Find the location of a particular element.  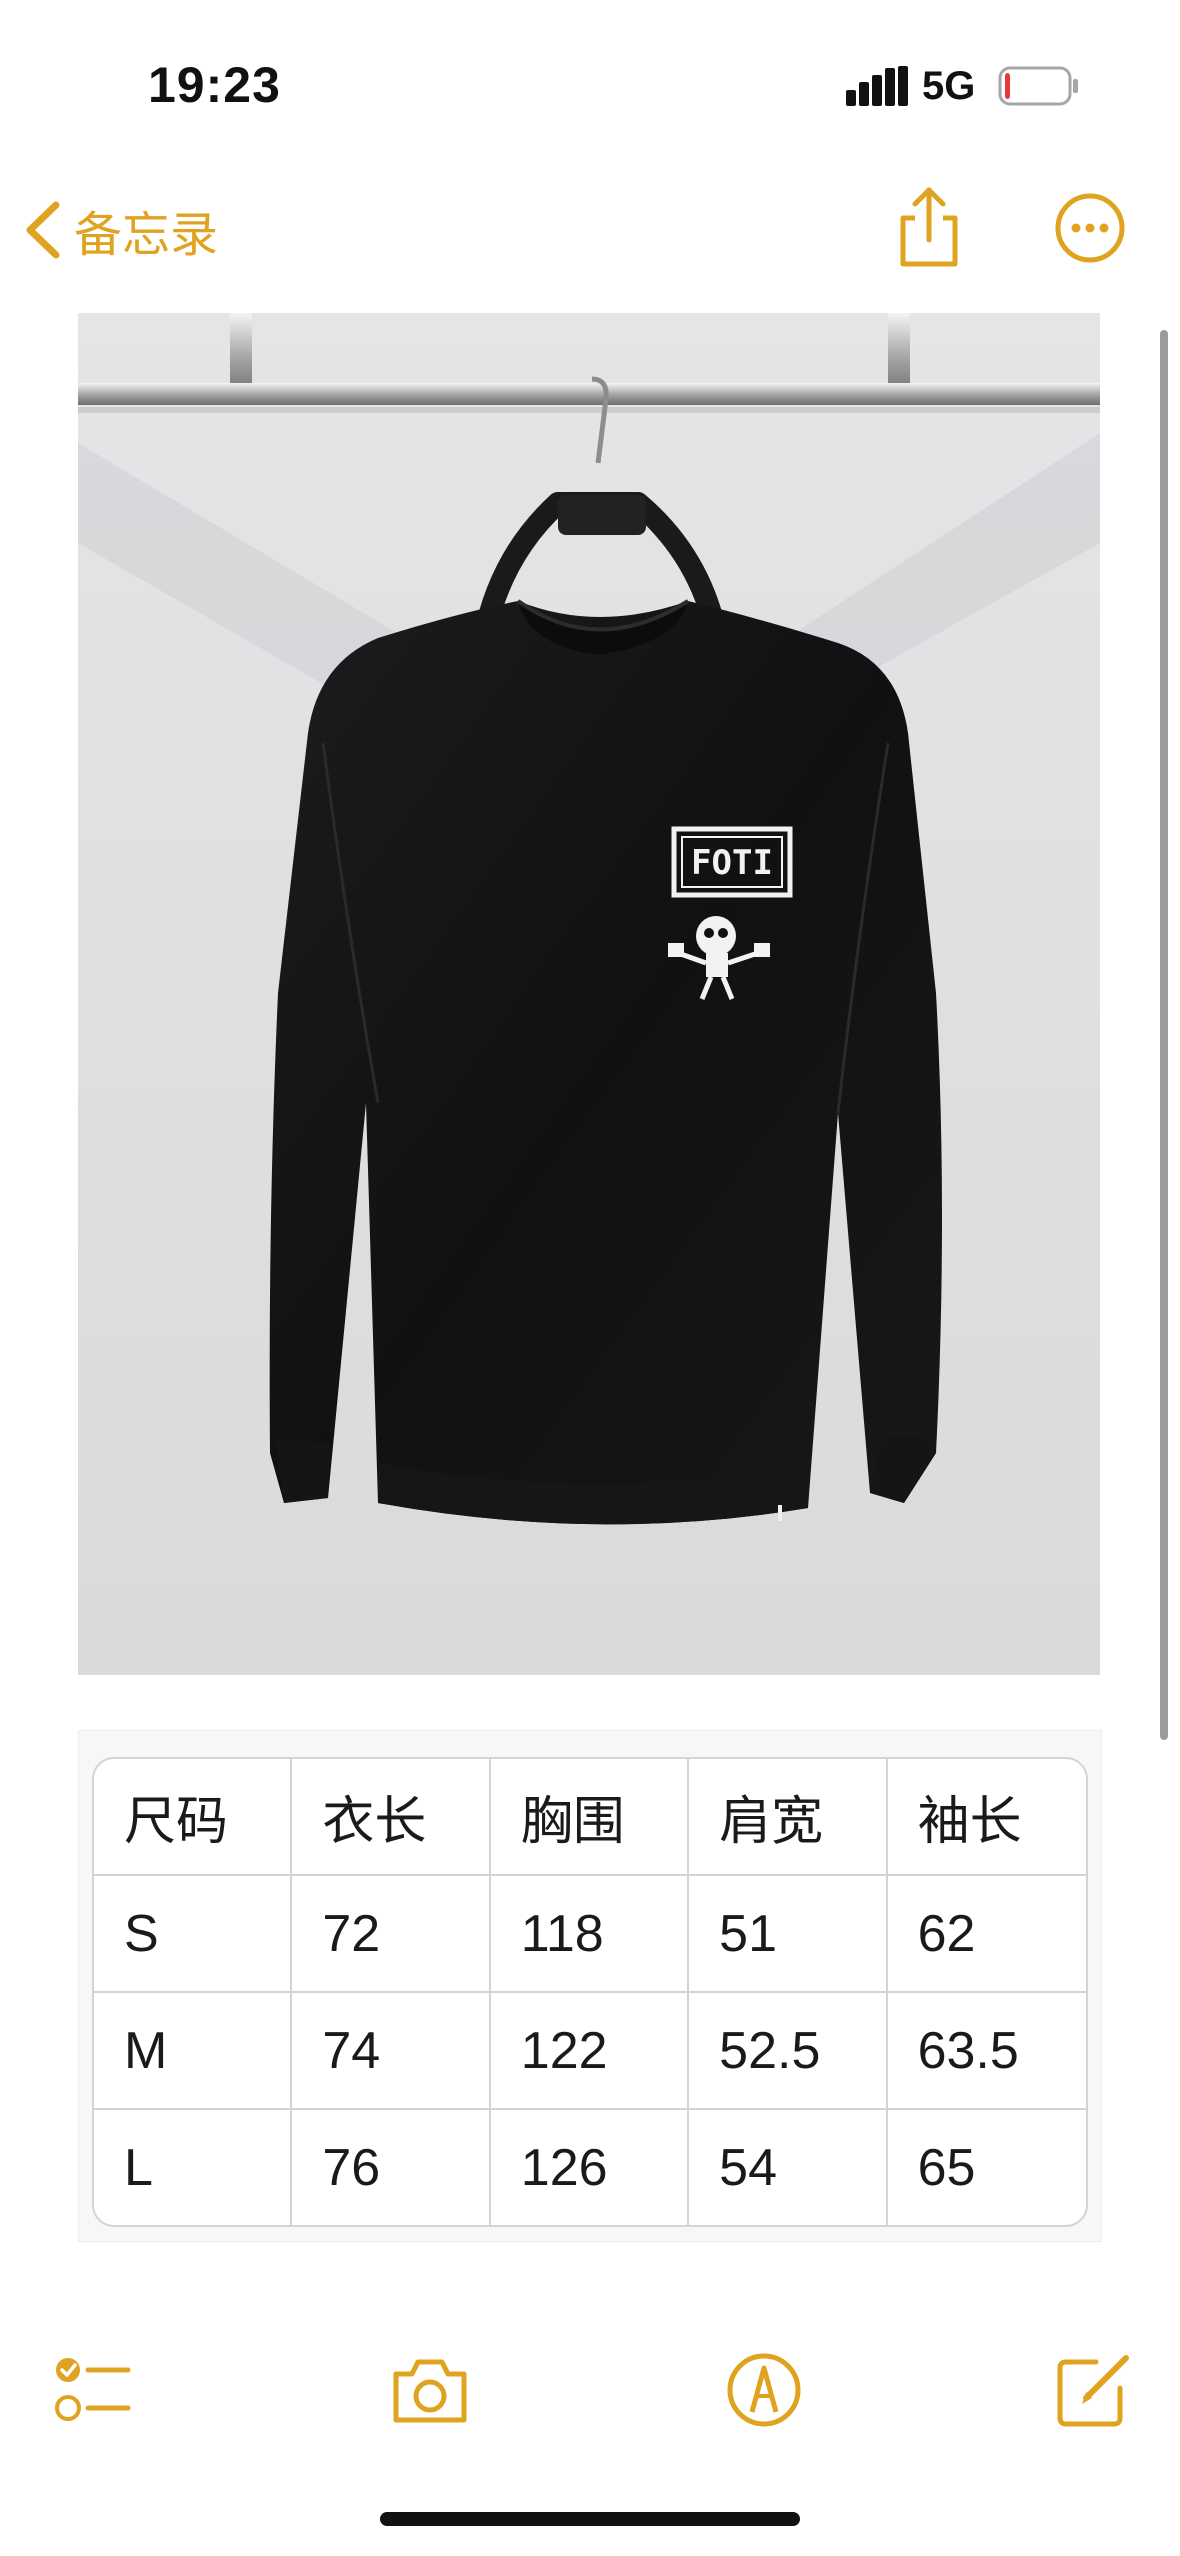

markup-pen-icon is located at coordinates (764, 2390).